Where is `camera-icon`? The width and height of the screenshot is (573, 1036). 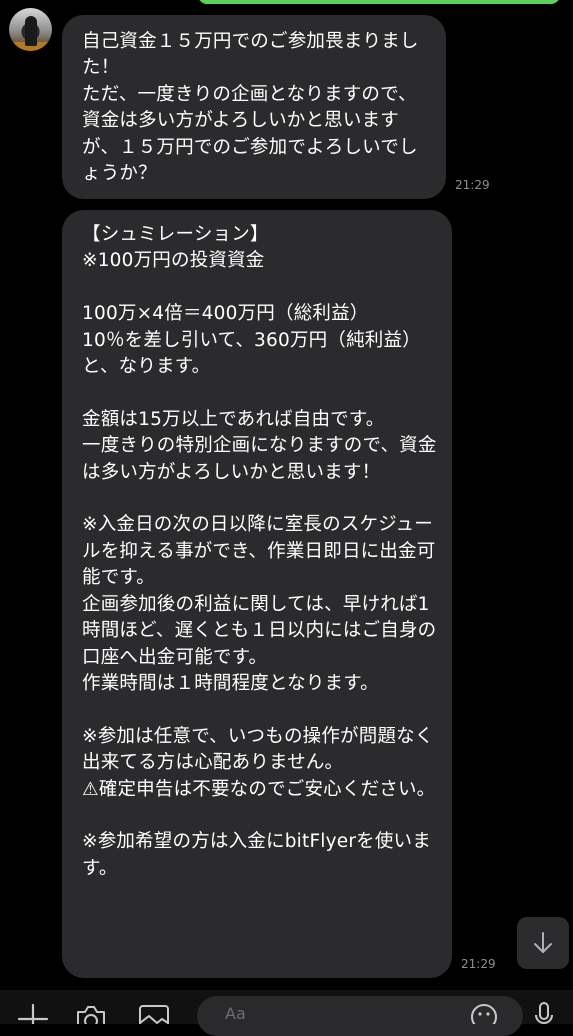 camera-icon is located at coordinates (91, 1013).